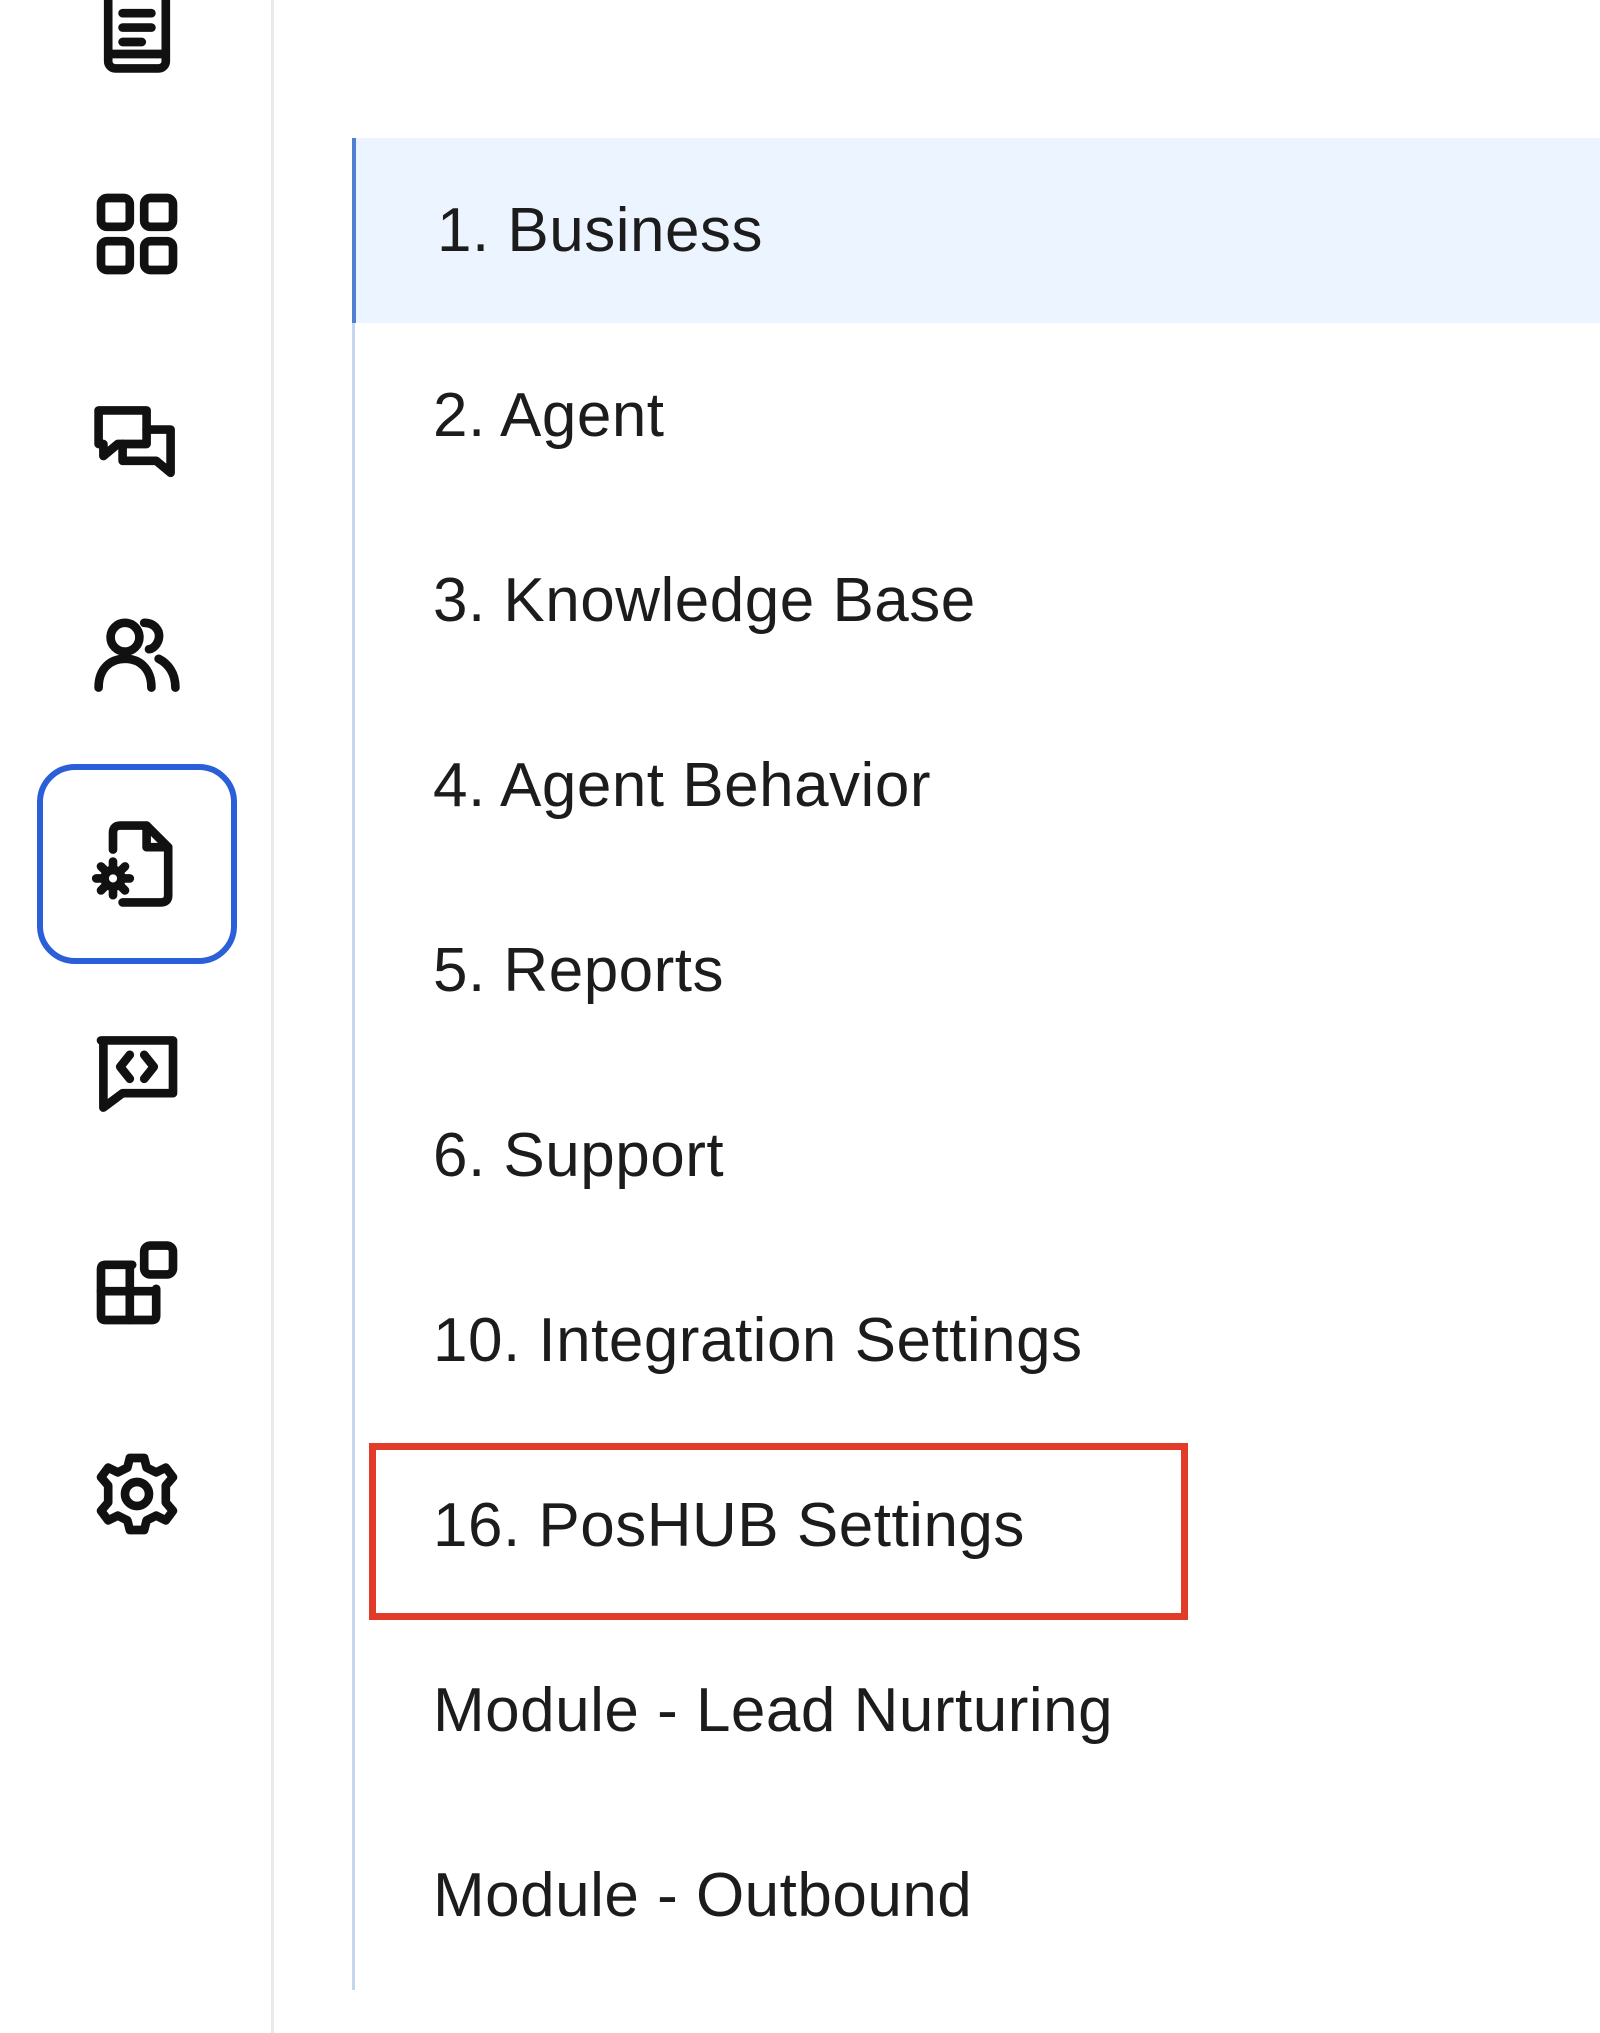 This screenshot has width=1600, height=2033. Describe the element at coordinates (134, 442) in the screenshot. I see `chat-bubbles-icon` at that location.